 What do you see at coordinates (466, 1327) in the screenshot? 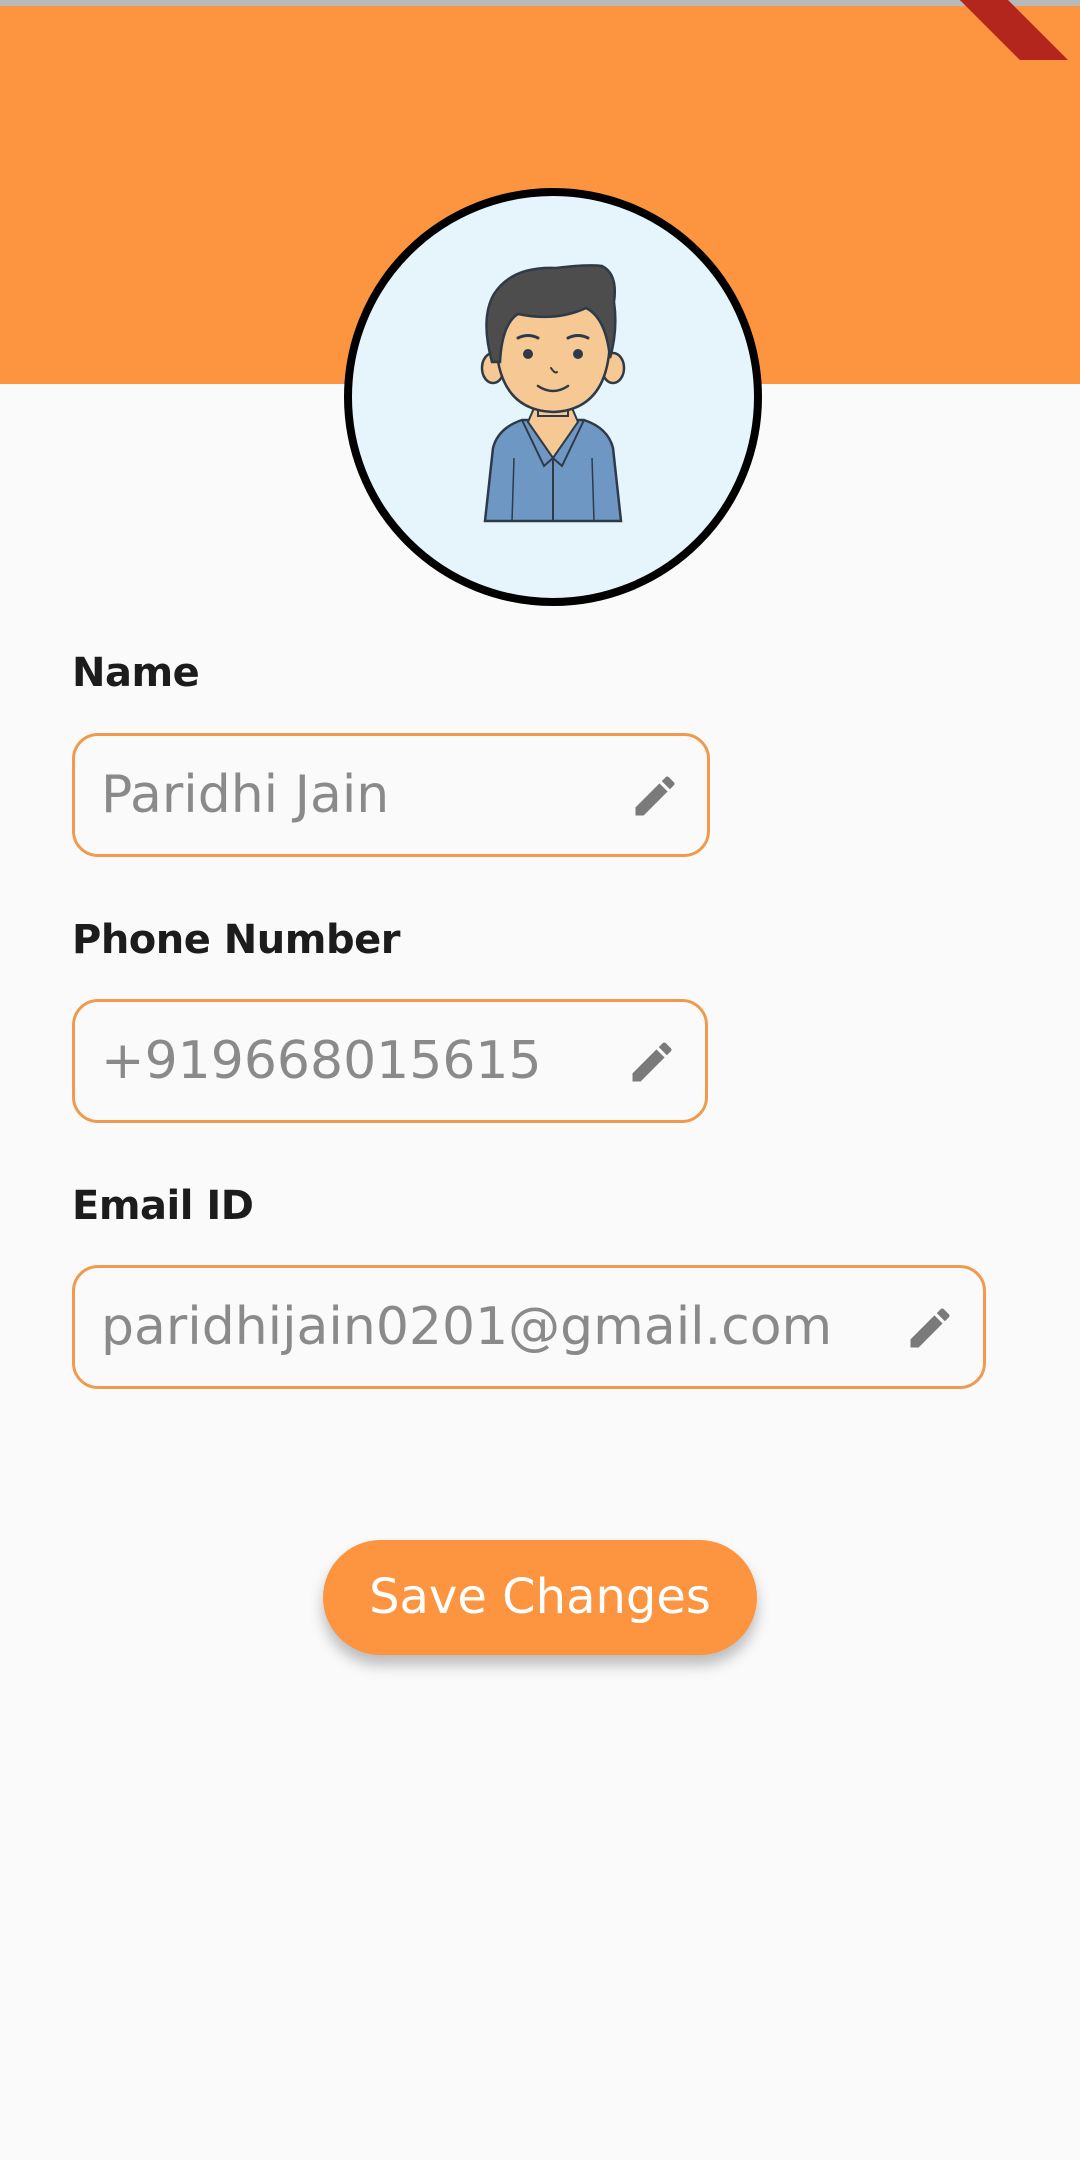
I see `email-value: paridhijain0201@gmail.com` at bounding box center [466, 1327].